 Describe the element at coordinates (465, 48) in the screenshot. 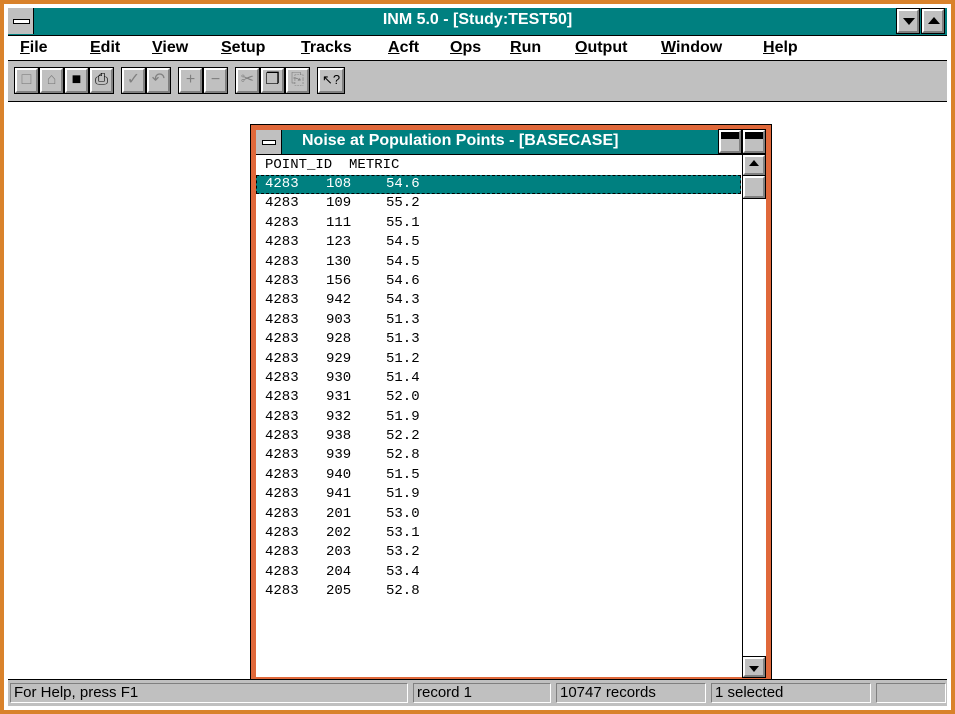

I see `menu-ops: Ops` at that location.